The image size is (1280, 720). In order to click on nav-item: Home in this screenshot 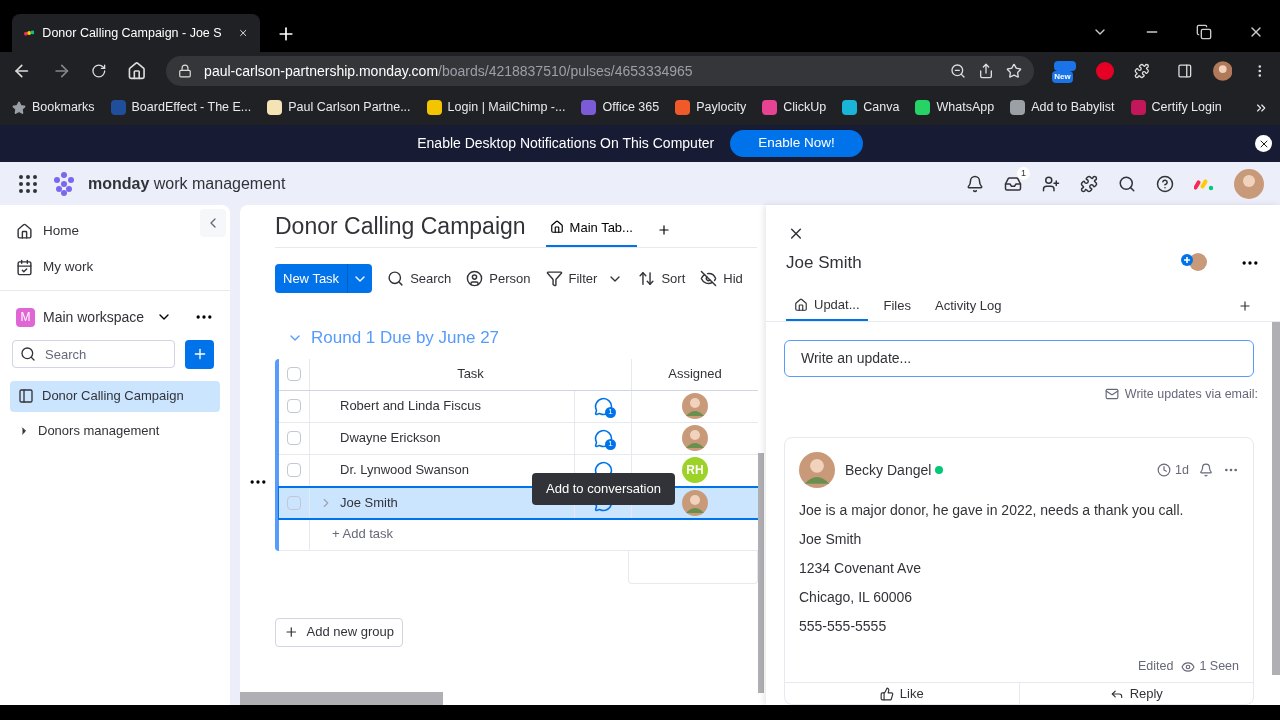, I will do `click(47, 231)`.